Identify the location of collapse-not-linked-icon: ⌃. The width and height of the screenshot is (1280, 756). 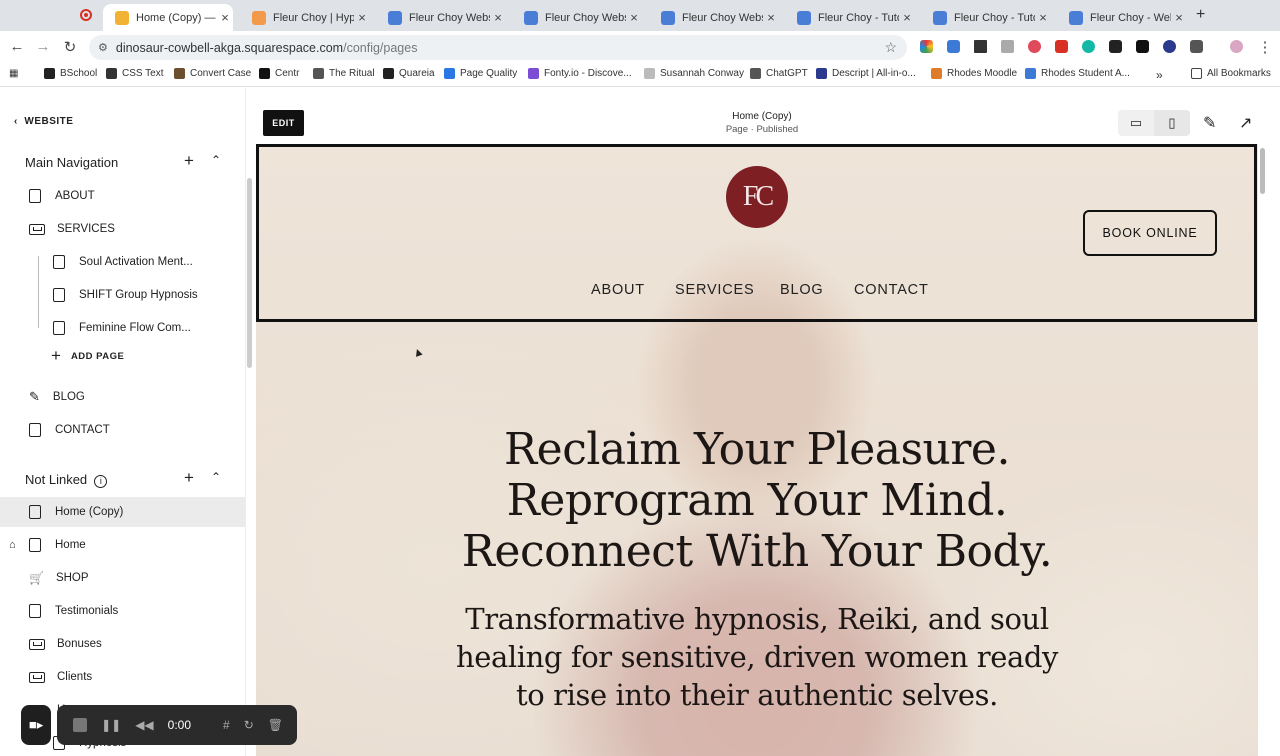
(216, 477).